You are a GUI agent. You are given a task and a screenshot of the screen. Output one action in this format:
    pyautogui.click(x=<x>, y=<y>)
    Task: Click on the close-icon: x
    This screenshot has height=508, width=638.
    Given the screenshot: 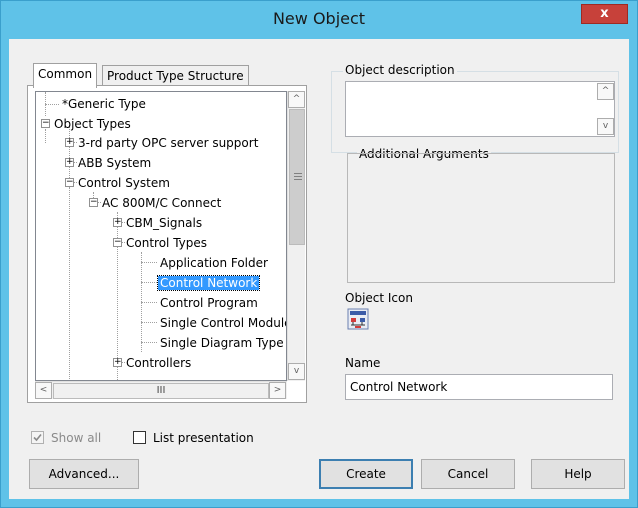 What is the action you would take?
    pyautogui.click(x=604, y=13)
    